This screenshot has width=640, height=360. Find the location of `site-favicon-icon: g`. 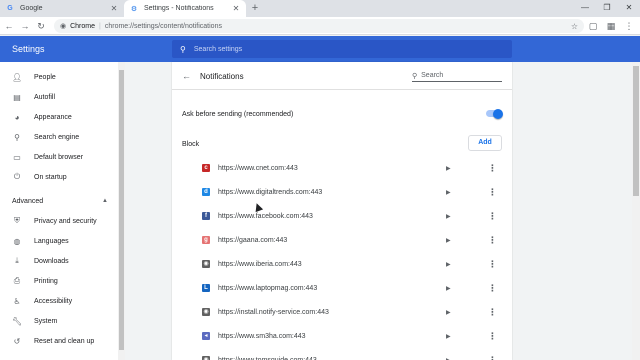

site-favicon-icon: g is located at coordinates (206, 240).